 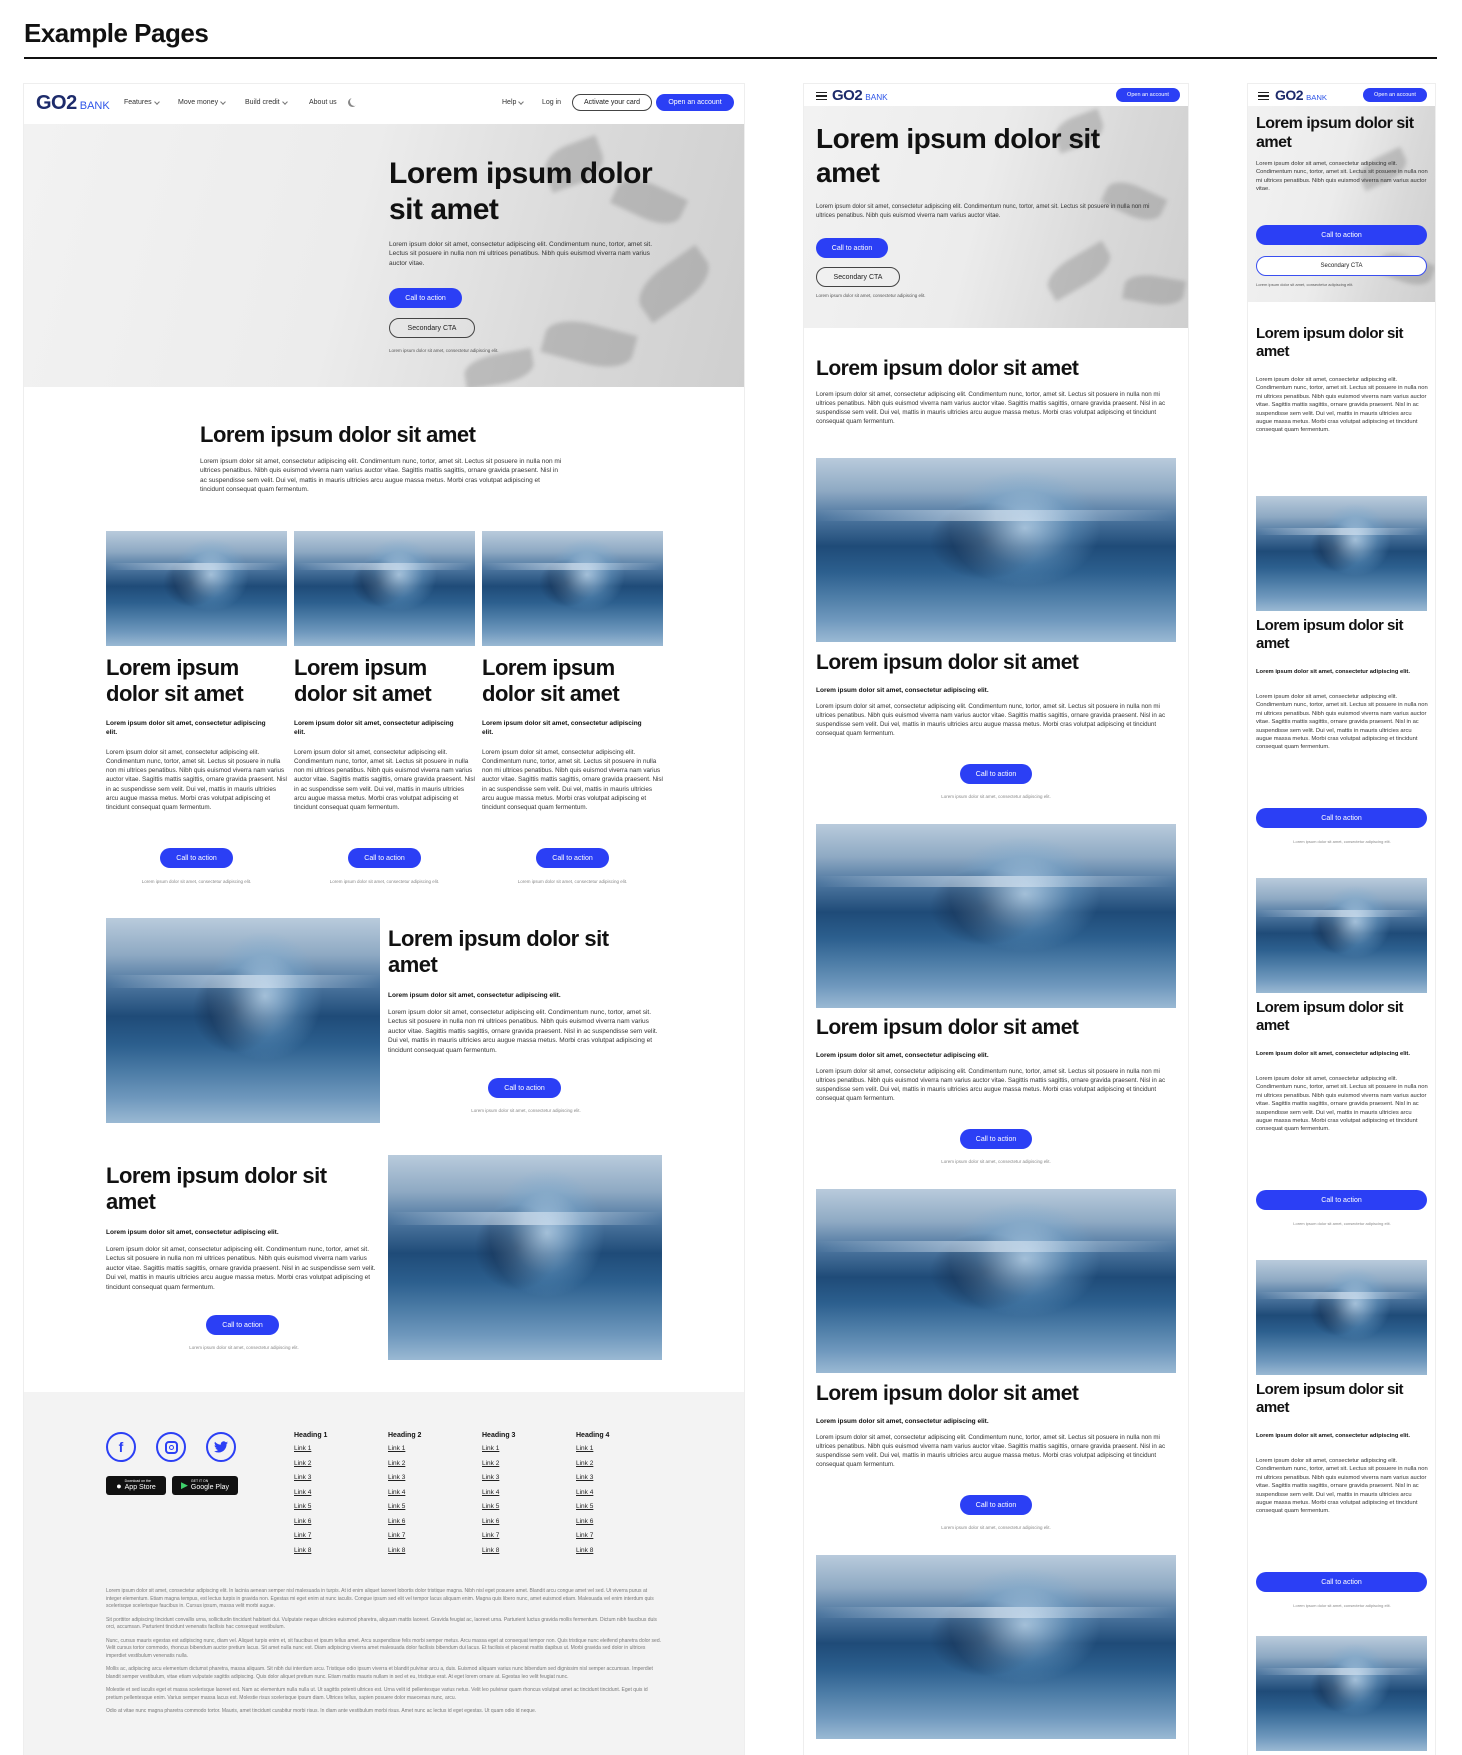 I want to click on twitter-icon, so click(x=221, y=1447).